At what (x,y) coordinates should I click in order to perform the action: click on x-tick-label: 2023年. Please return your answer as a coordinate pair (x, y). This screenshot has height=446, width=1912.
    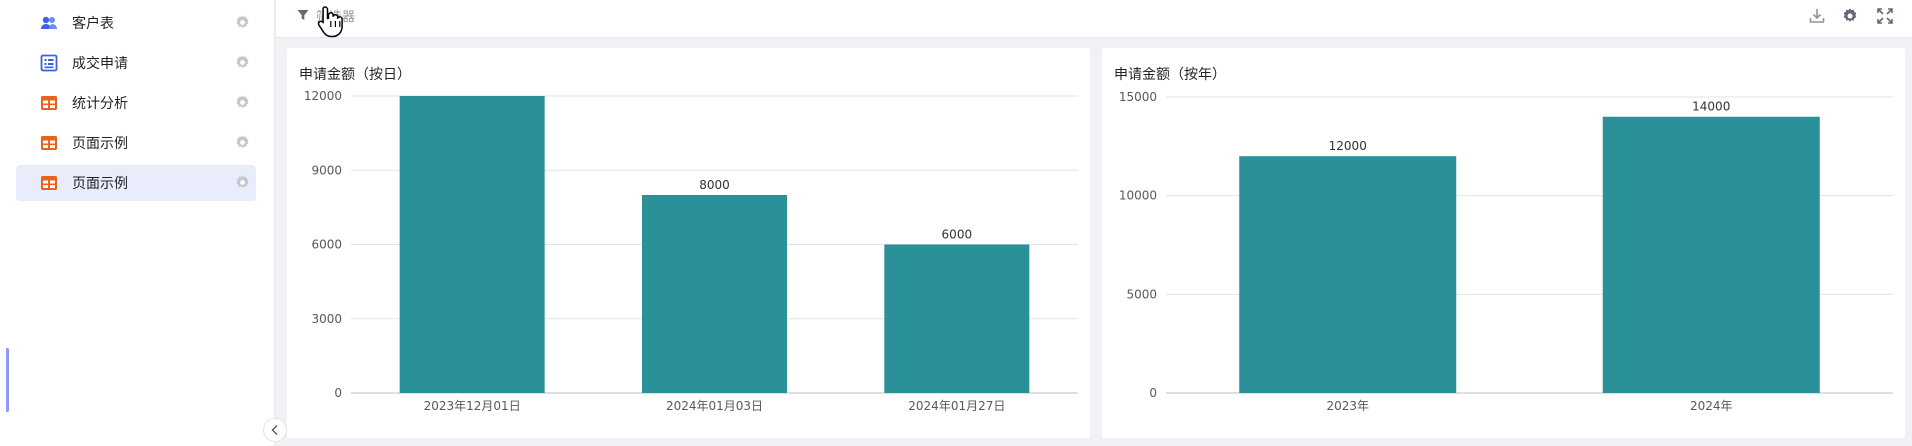
    Looking at the image, I should click on (1347, 406).